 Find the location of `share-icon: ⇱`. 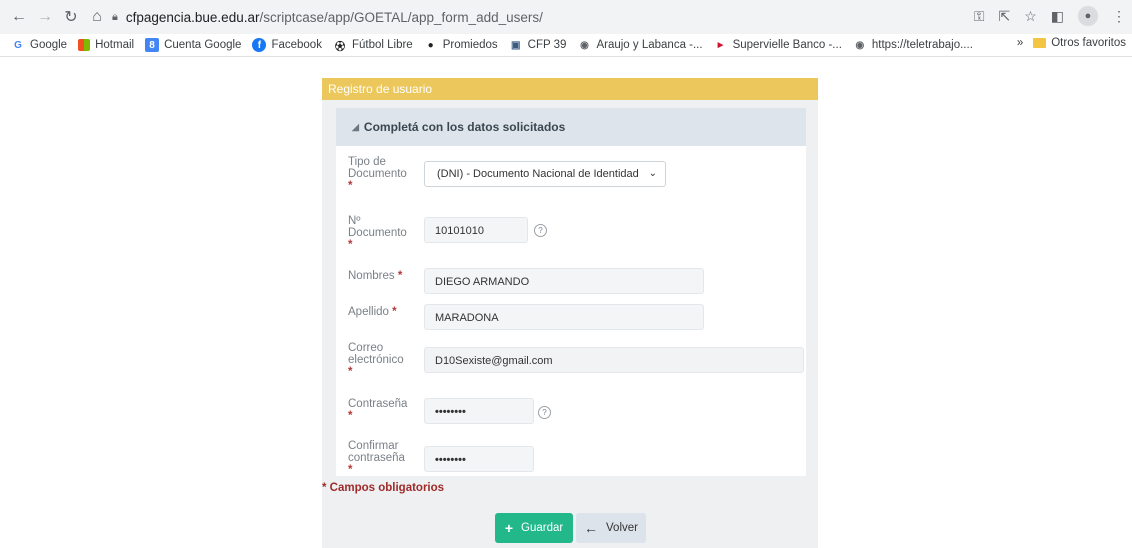

share-icon: ⇱ is located at coordinates (1004, 16).